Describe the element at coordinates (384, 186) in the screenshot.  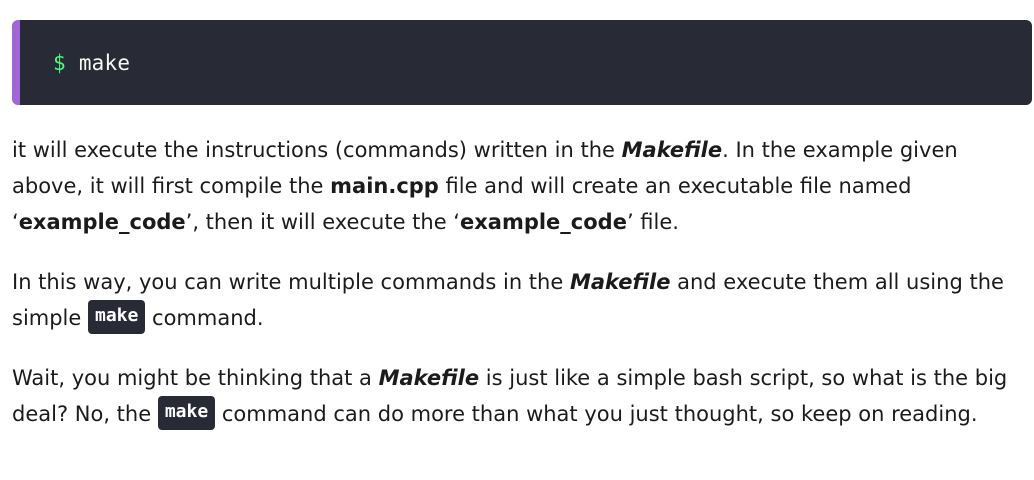
I see `p1-main-cpp: main.cpp` at that location.